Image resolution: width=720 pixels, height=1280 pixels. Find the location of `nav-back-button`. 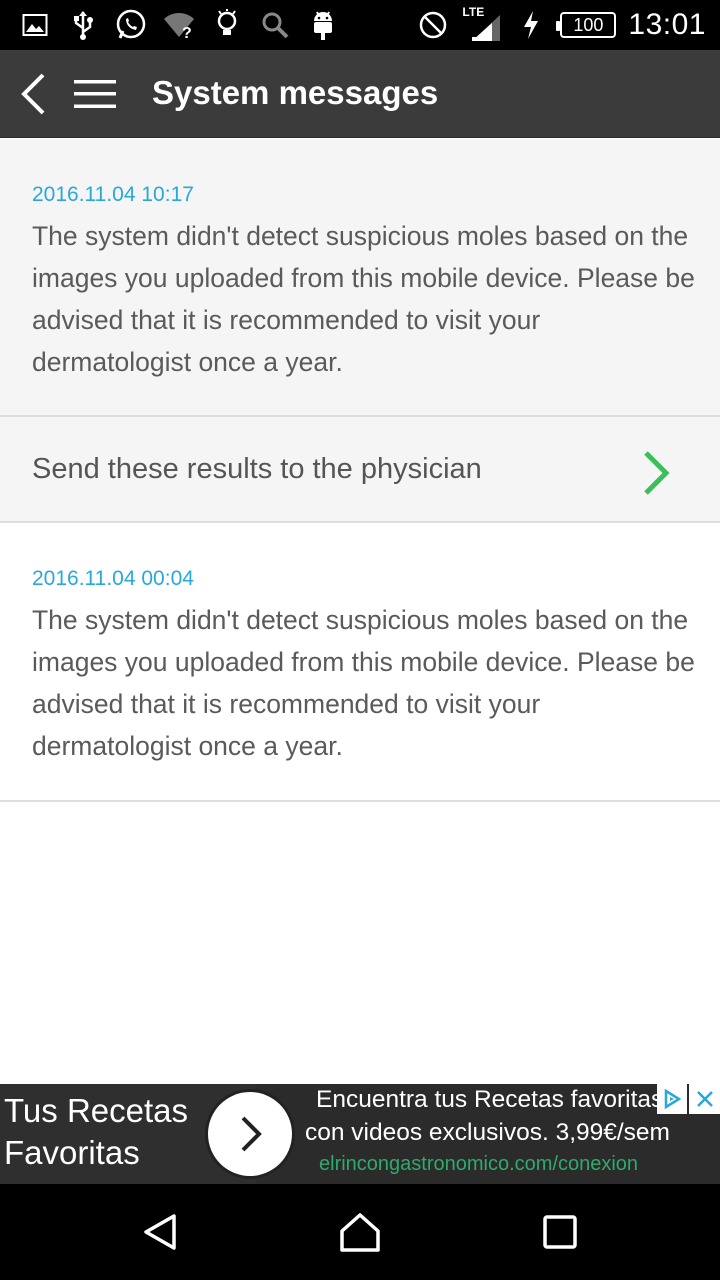

nav-back-button is located at coordinates (160, 1232).